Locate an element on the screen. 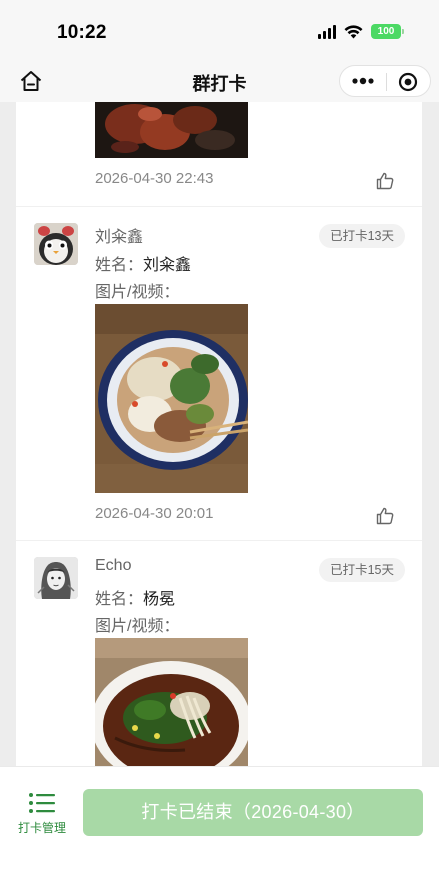  checkin-post: 2026-04-30 22:43 is located at coordinates (219, 154).